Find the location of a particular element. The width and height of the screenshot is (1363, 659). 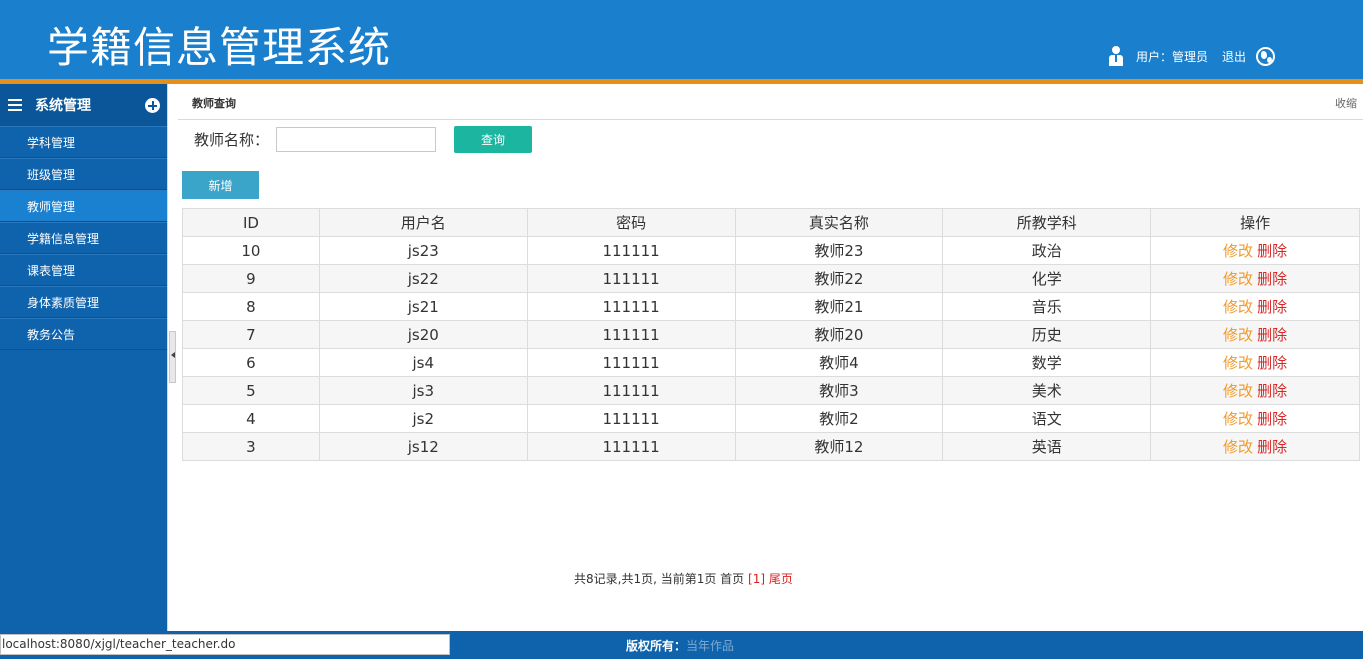

pagination: 共8记录,共1页, 当前第1页 首页 [1] 尾页 is located at coordinates (683, 578).